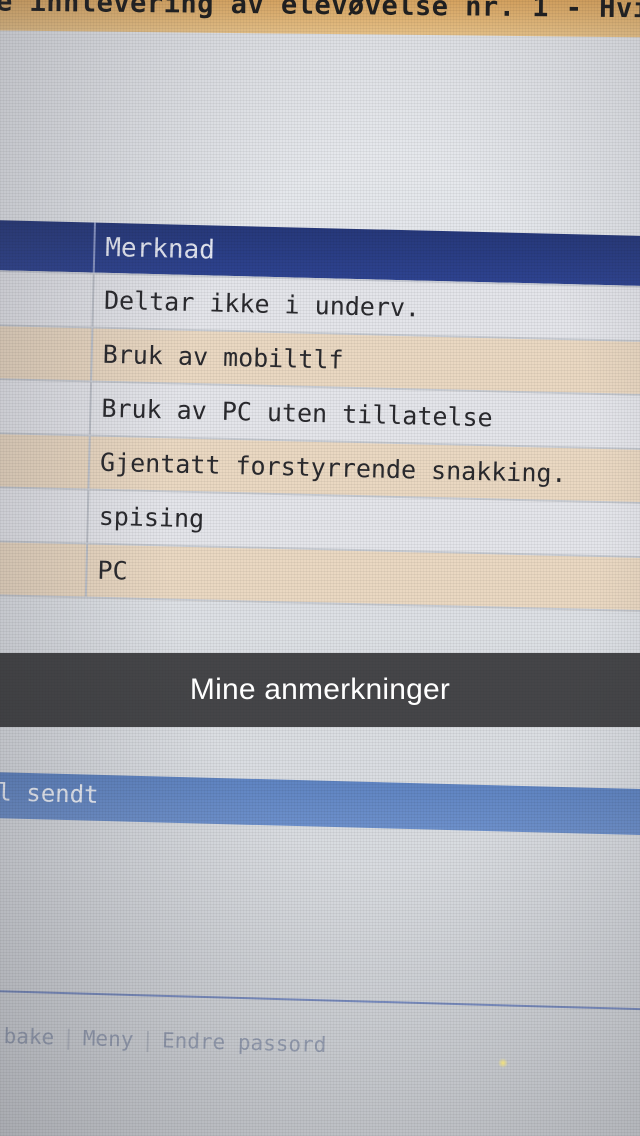  I want to click on header-left-cell, so click(48, 246).